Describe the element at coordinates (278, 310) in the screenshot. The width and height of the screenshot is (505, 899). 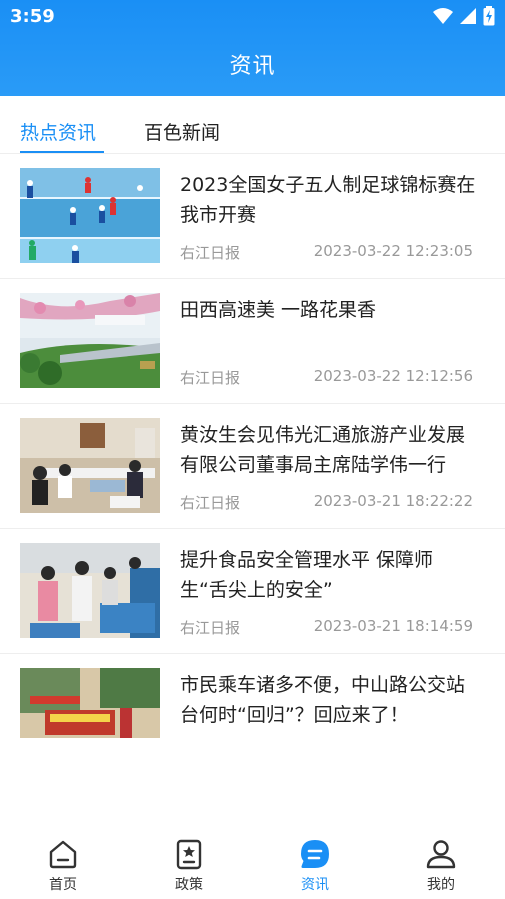
I see `news-title: 田西高速美 一路花果香` at that location.